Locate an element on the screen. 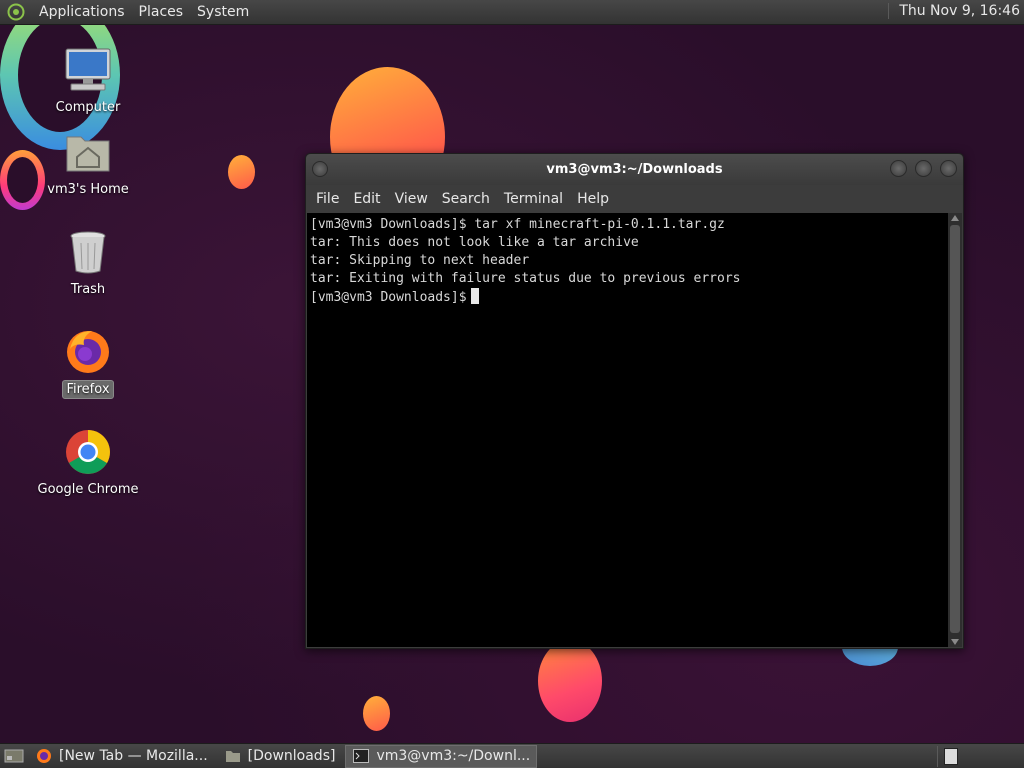  terminal-scrollbar is located at coordinates (955, 430).